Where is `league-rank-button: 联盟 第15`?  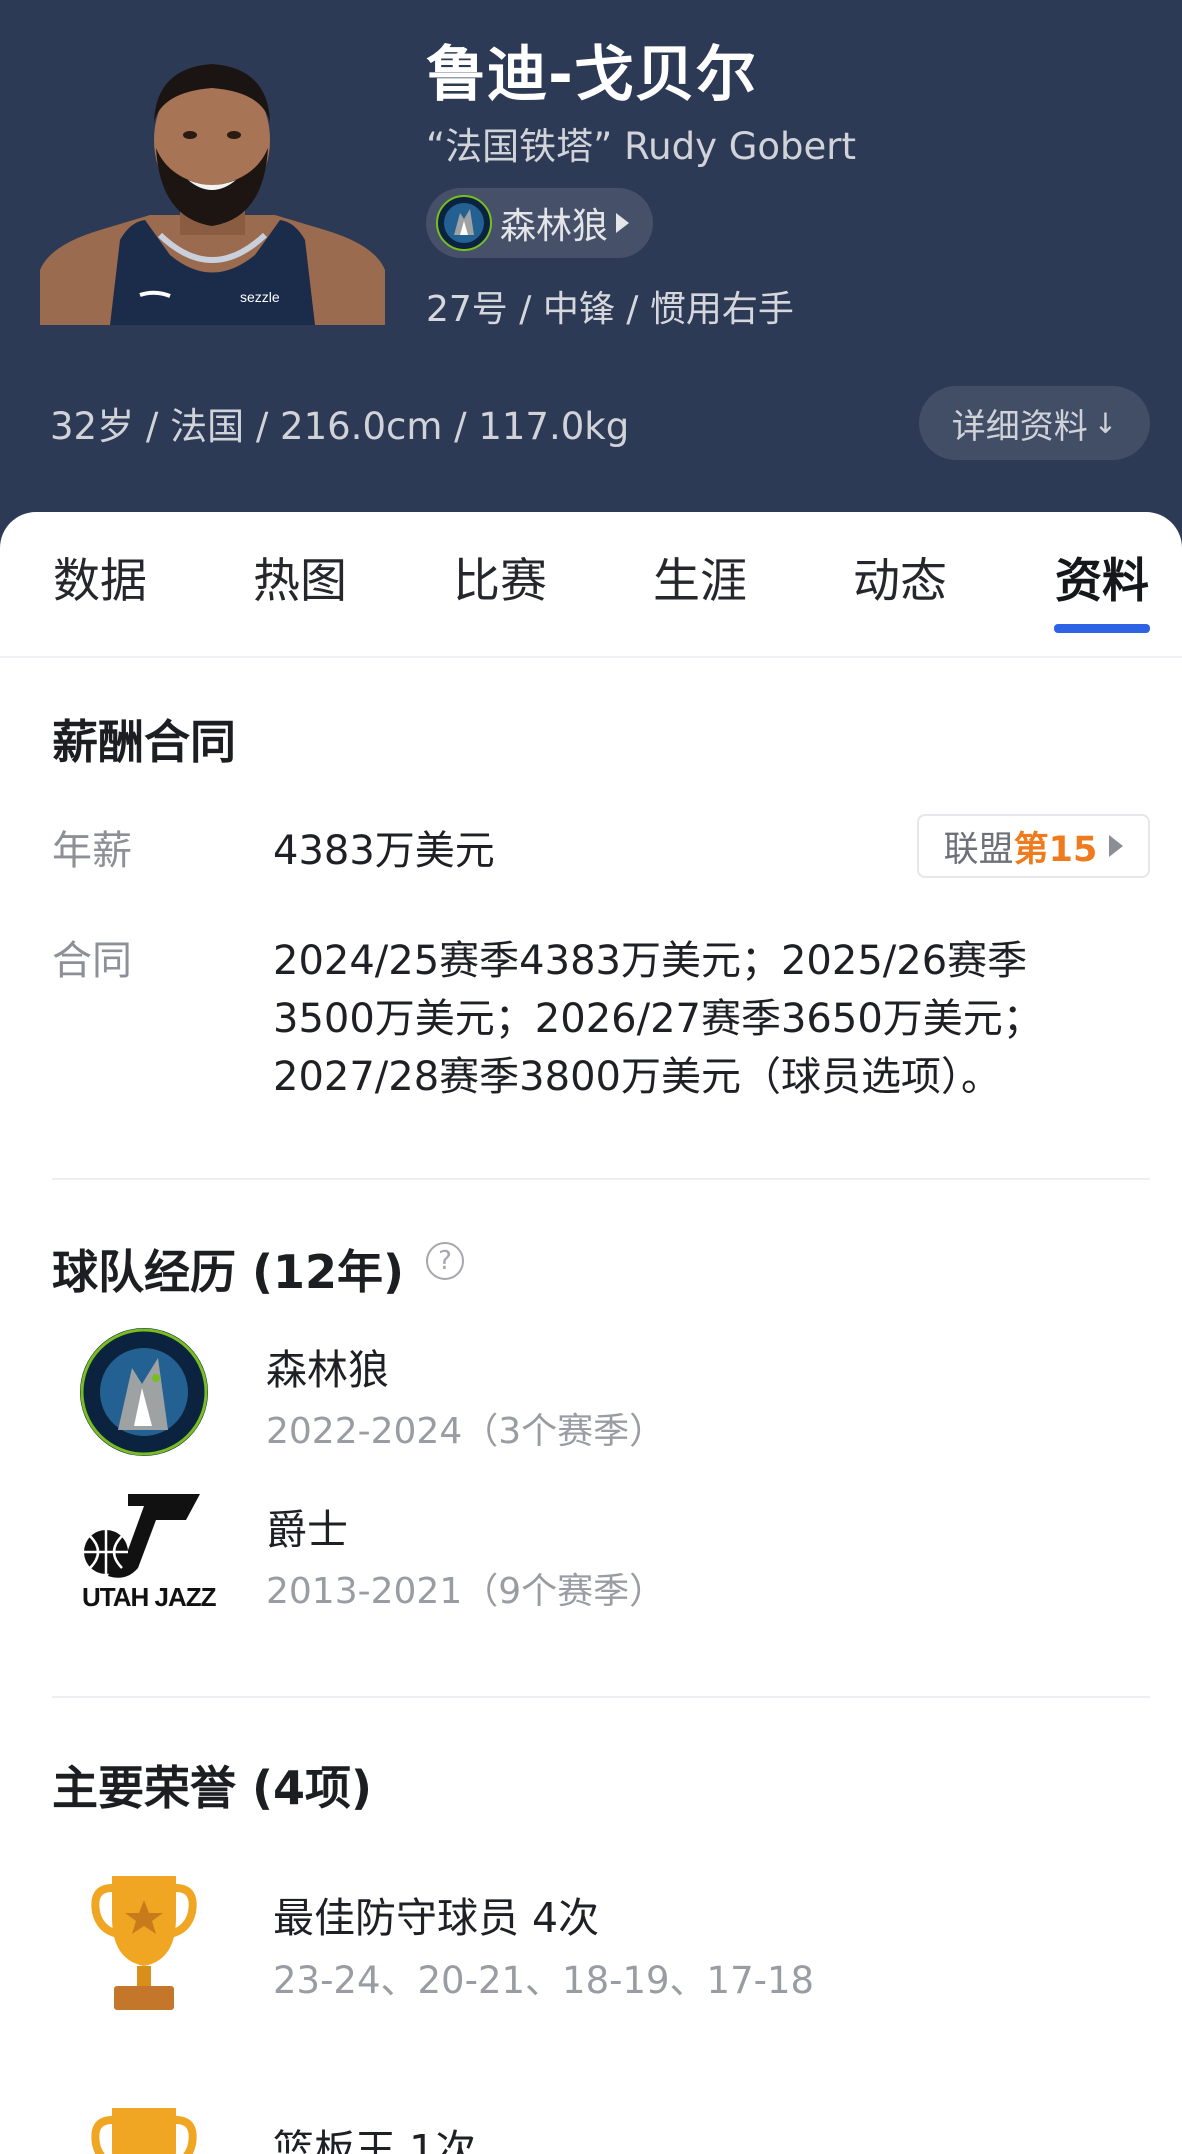 league-rank-button: 联盟 第15 is located at coordinates (1033, 846).